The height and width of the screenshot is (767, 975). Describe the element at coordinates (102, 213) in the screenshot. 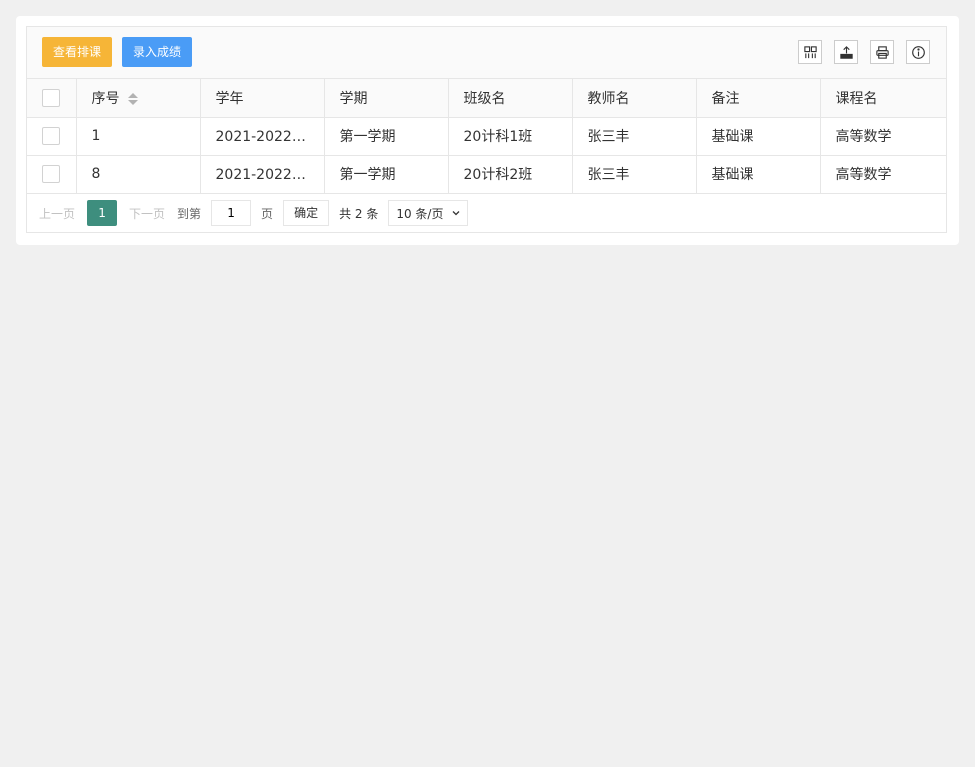

I see `current-page: 1` at that location.